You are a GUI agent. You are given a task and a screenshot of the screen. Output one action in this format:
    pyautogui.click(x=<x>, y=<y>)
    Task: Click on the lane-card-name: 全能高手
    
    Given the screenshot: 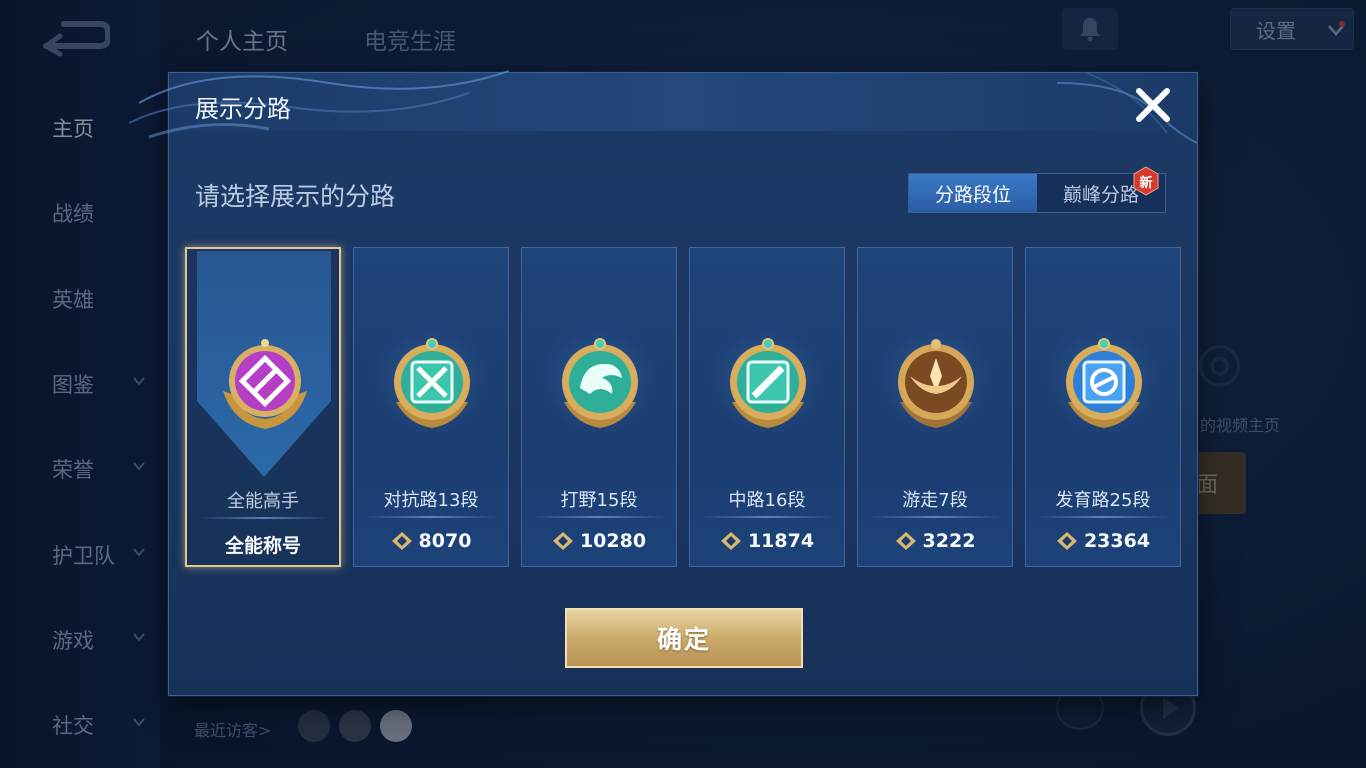 What is the action you would take?
    pyautogui.click(x=263, y=501)
    